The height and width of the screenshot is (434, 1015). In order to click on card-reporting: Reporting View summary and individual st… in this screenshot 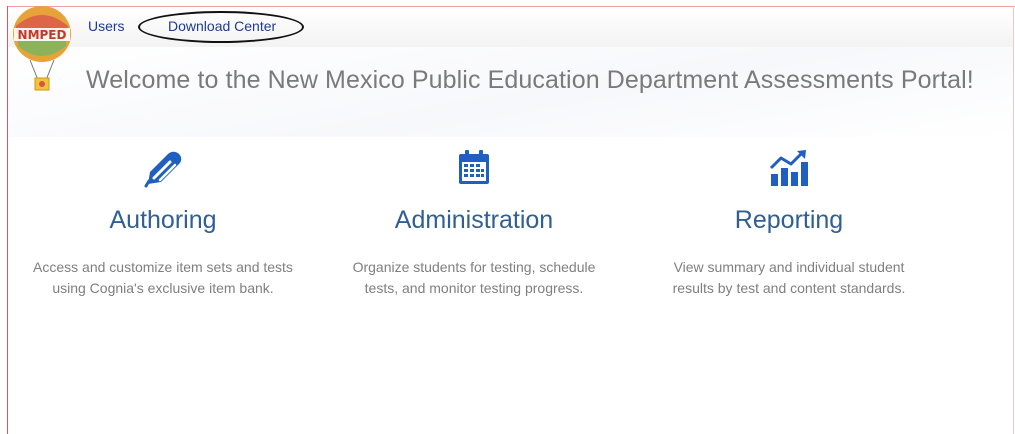, I will do `click(789, 223)`.